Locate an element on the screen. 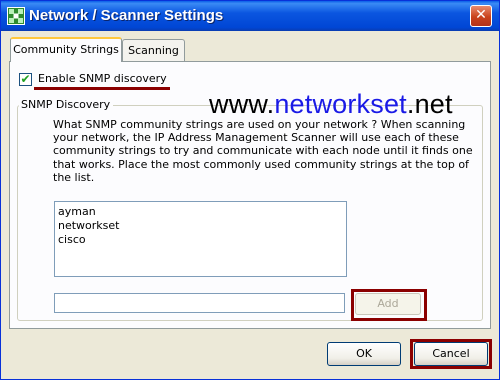 The height and width of the screenshot is (380, 500). tab-scanning-label: Scanning is located at coordinates (153, 50).